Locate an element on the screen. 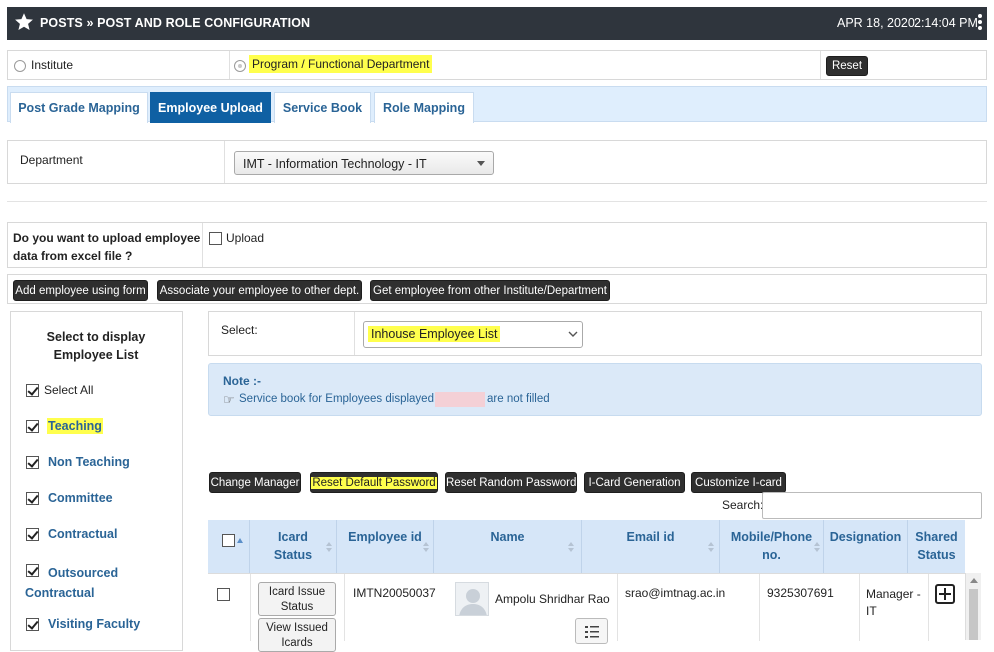 The height and width of the screenshot is (652, 994). program-label: Program / Functional Department is located at coordinates (341, 64).